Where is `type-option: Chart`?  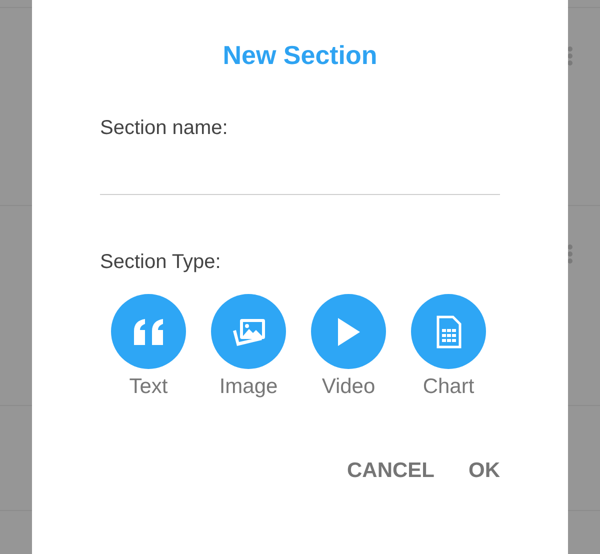
type-option: Chart is located at coordinates (448, 346).